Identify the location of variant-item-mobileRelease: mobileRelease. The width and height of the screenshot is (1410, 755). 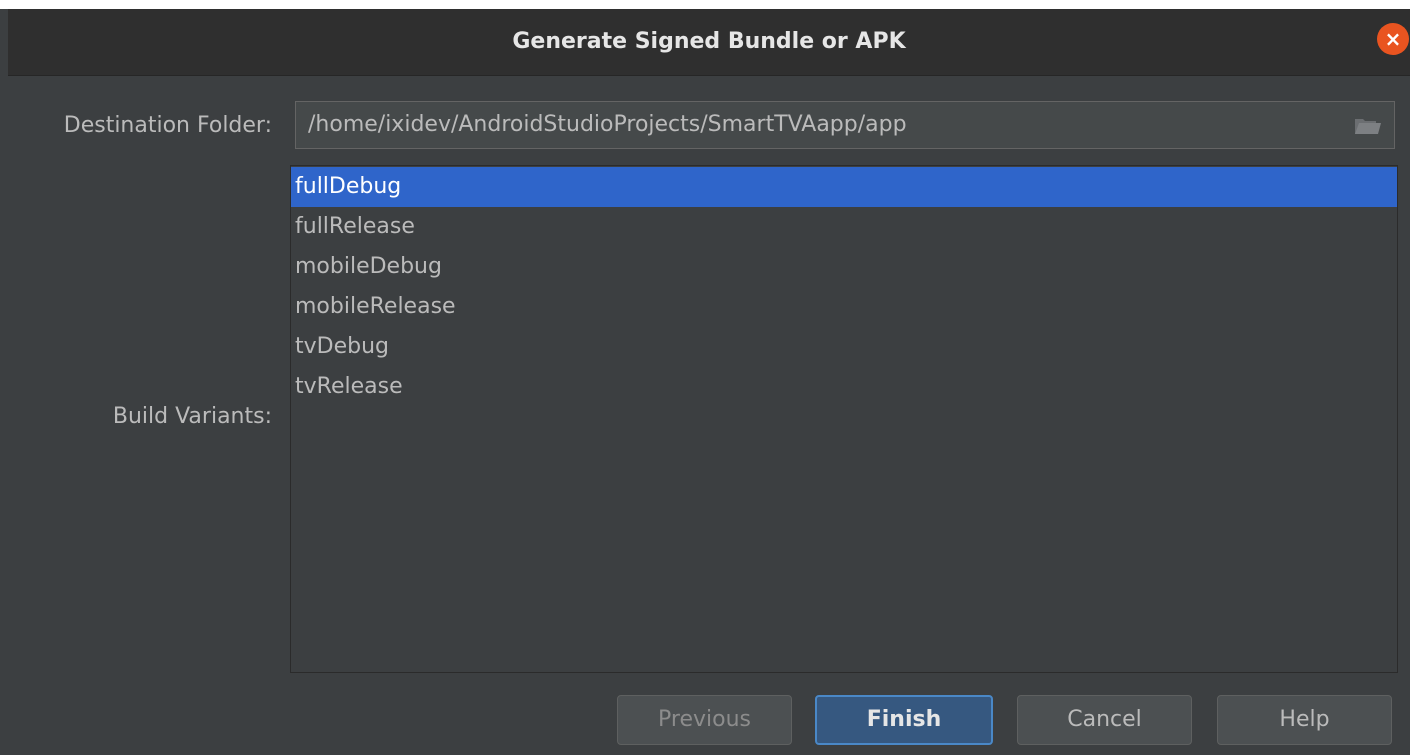
(844, 307).